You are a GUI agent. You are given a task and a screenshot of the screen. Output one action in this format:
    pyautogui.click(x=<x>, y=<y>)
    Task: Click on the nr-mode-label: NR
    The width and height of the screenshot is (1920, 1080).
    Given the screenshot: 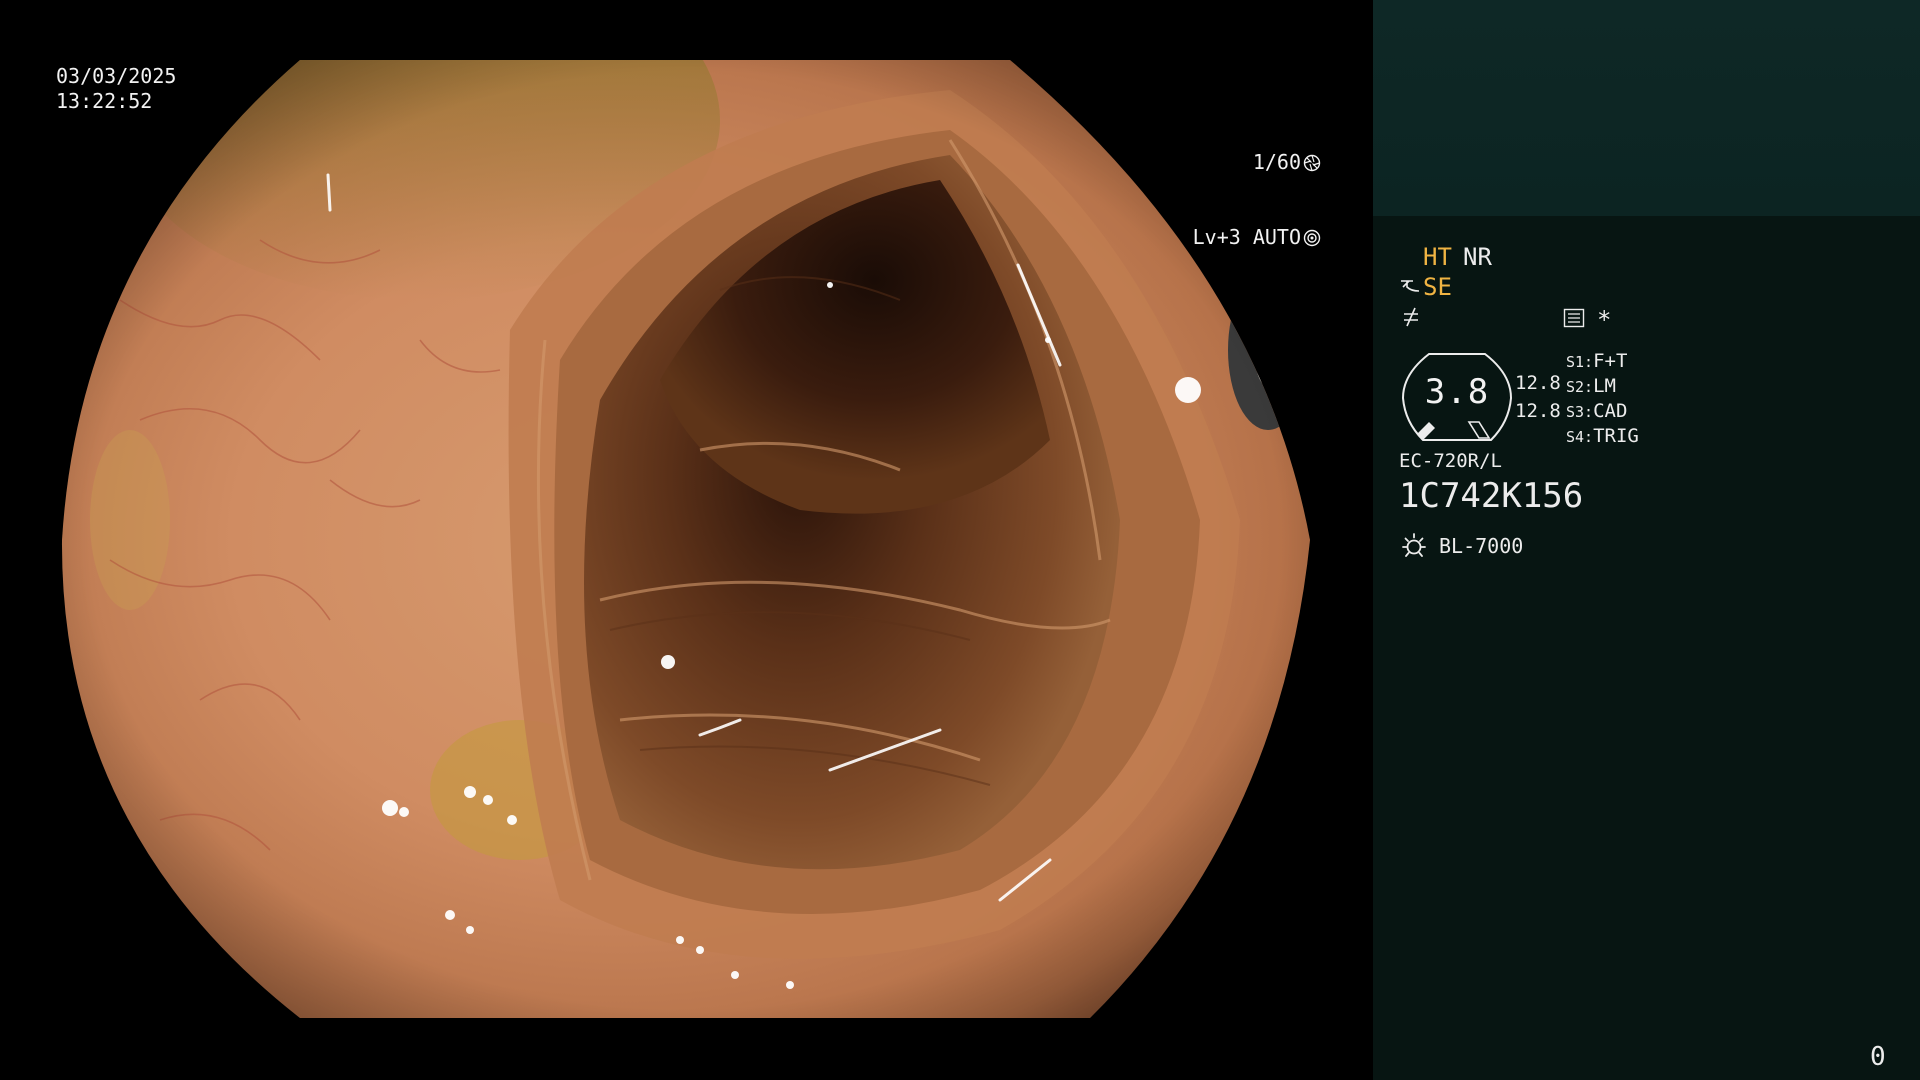 What is the action you would take?
    pyautogui.click(x=1477, y=257)
    